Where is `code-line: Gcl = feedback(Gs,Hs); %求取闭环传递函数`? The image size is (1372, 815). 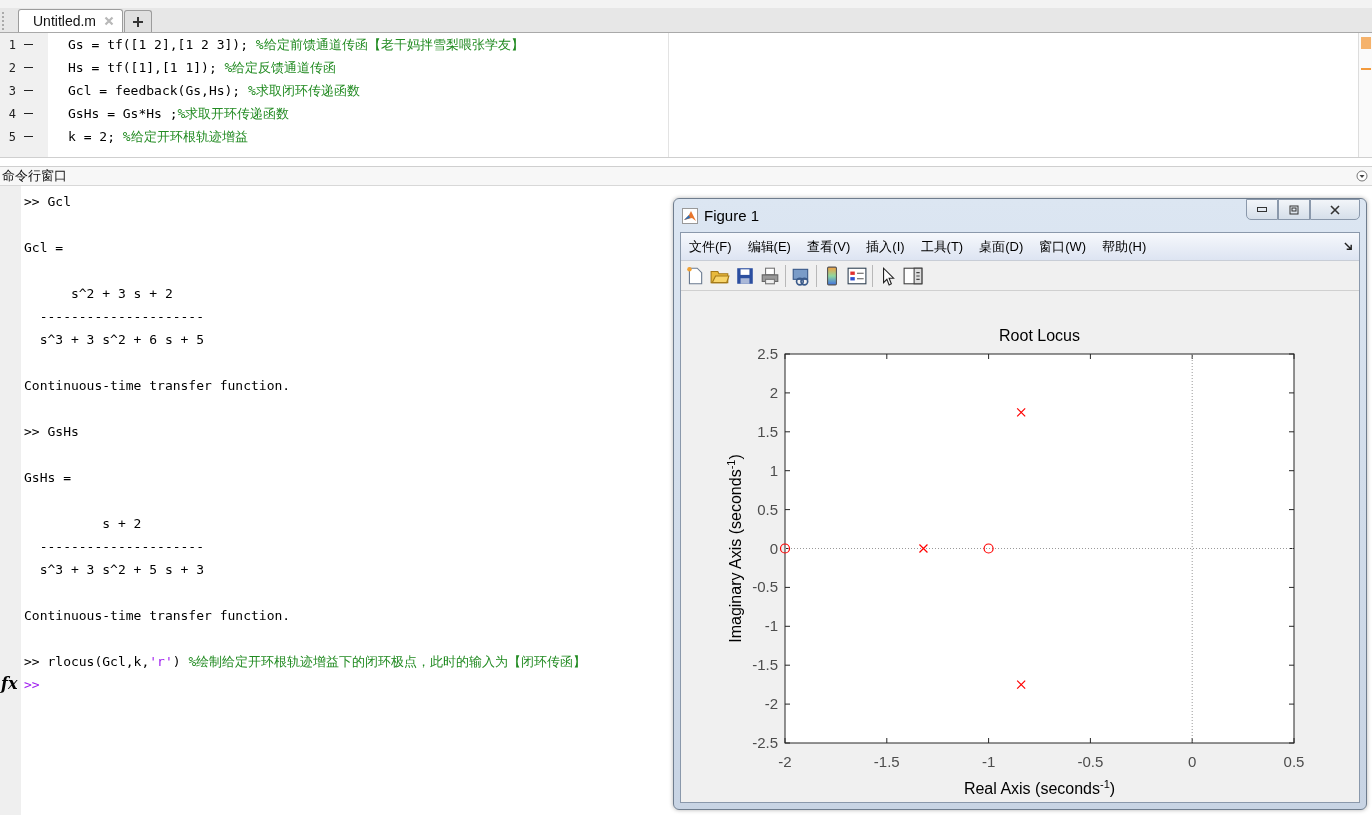
code-line: Gcl = feedback(Gs,Hs); %求取闭环传递函数 is located at coordinates (214, 91).